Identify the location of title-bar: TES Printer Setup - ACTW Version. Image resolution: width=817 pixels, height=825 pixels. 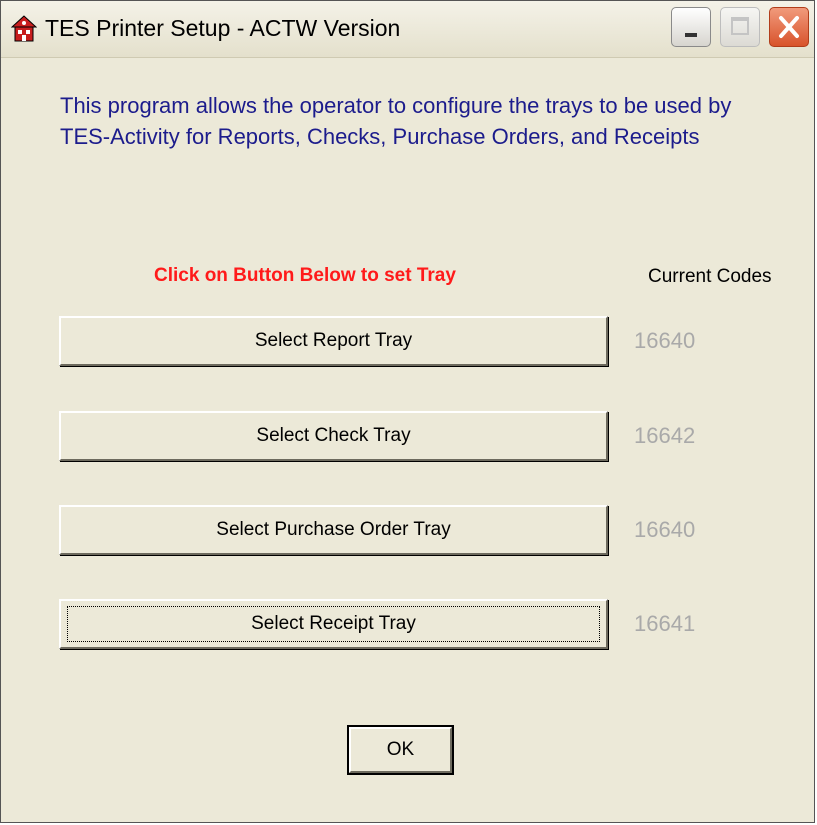
(407, 29).